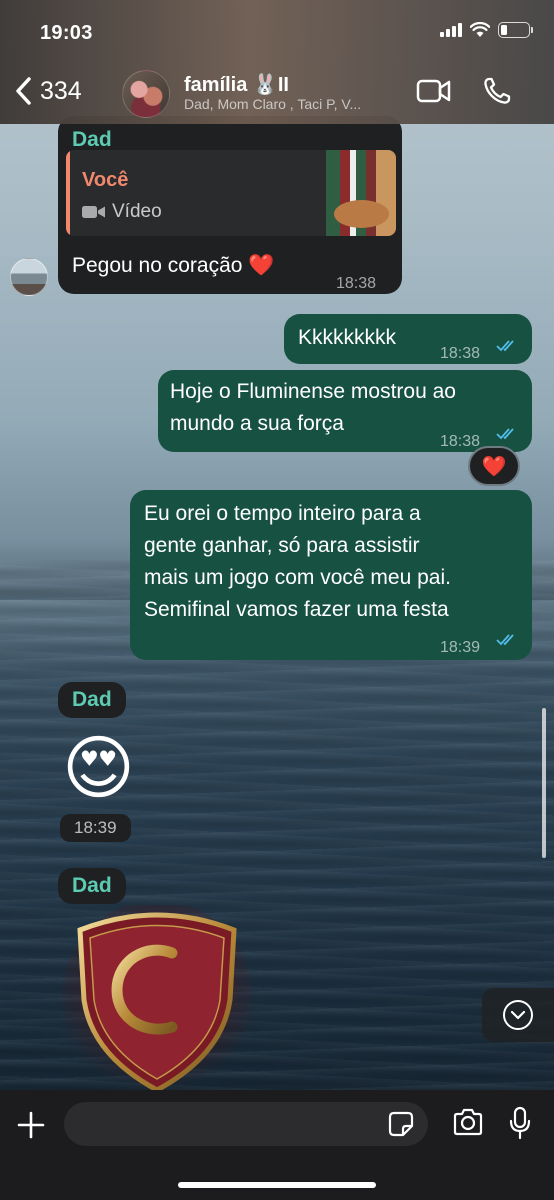  I want to click on status-time: 19:03, so click(66, 33).